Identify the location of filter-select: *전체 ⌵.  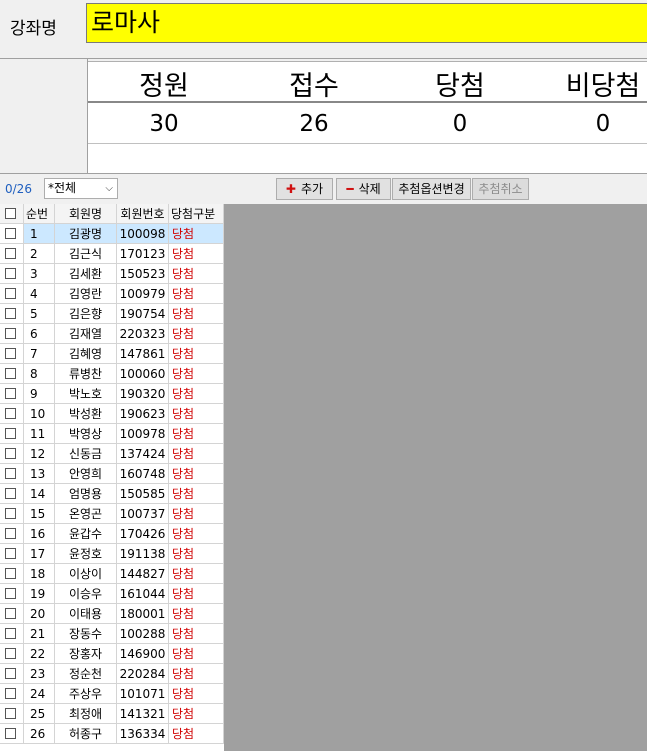
(81, 188).